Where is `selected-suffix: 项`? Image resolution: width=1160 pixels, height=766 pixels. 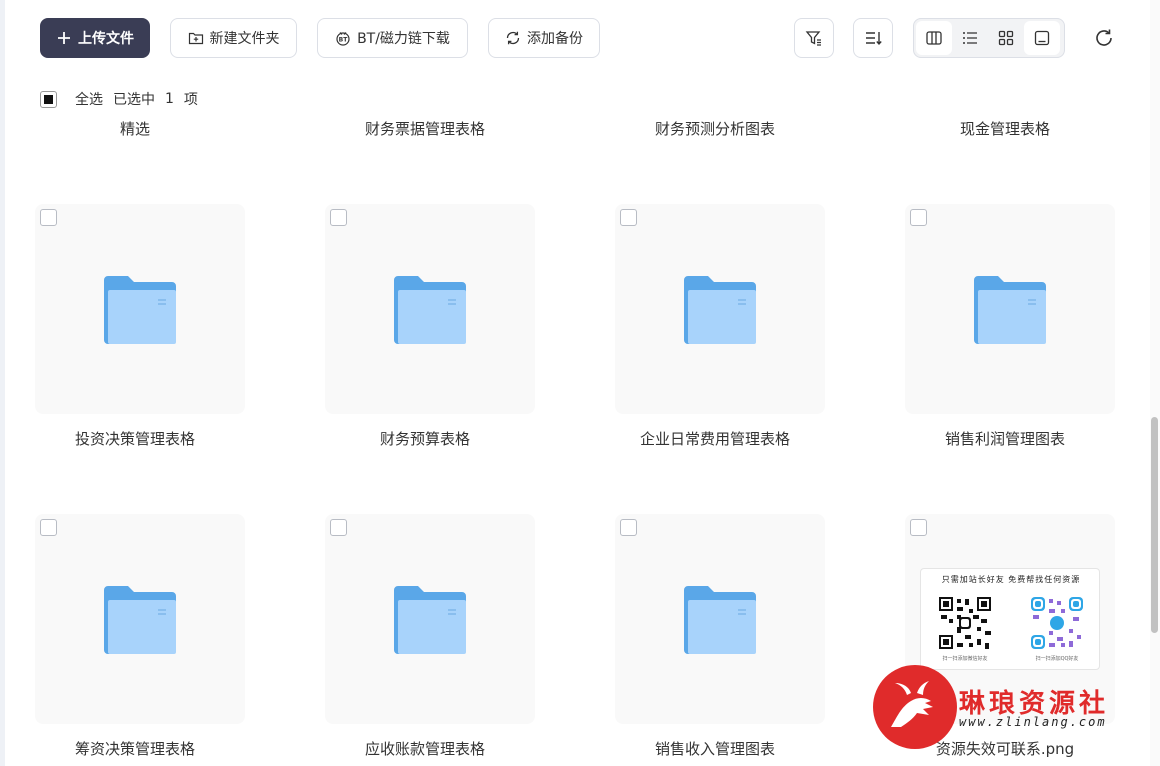 selected-suffix: 项 is located at coordinates (190, 100).